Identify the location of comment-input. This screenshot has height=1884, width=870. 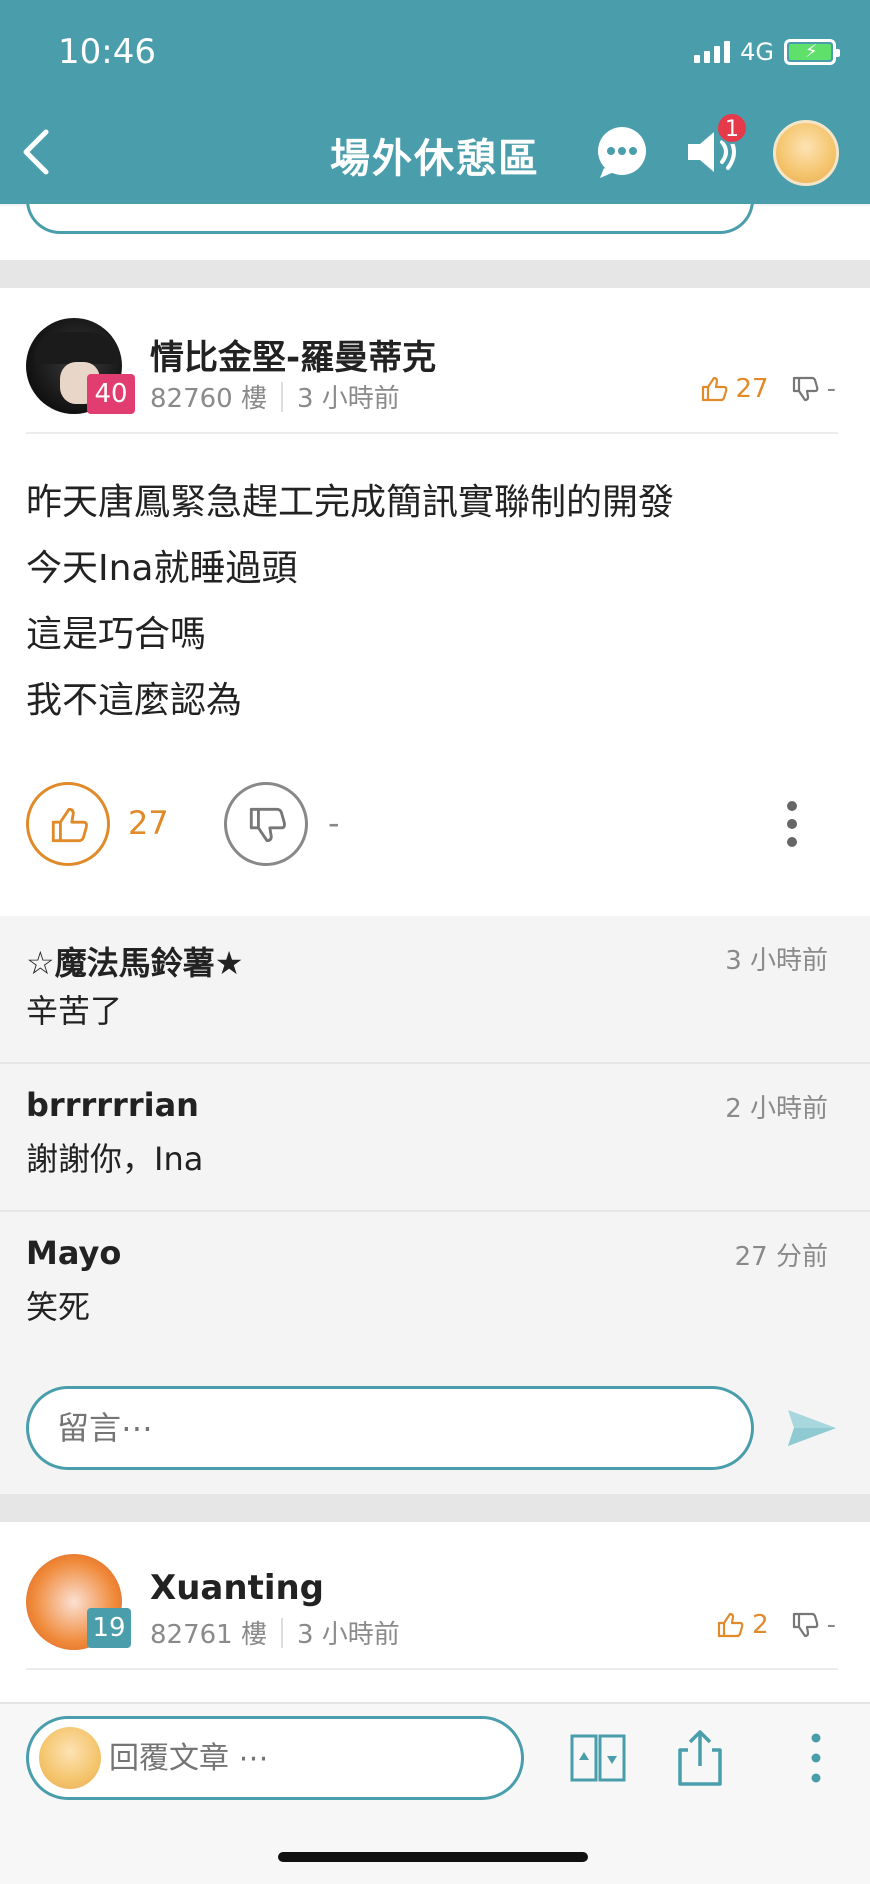
(390, 1428).